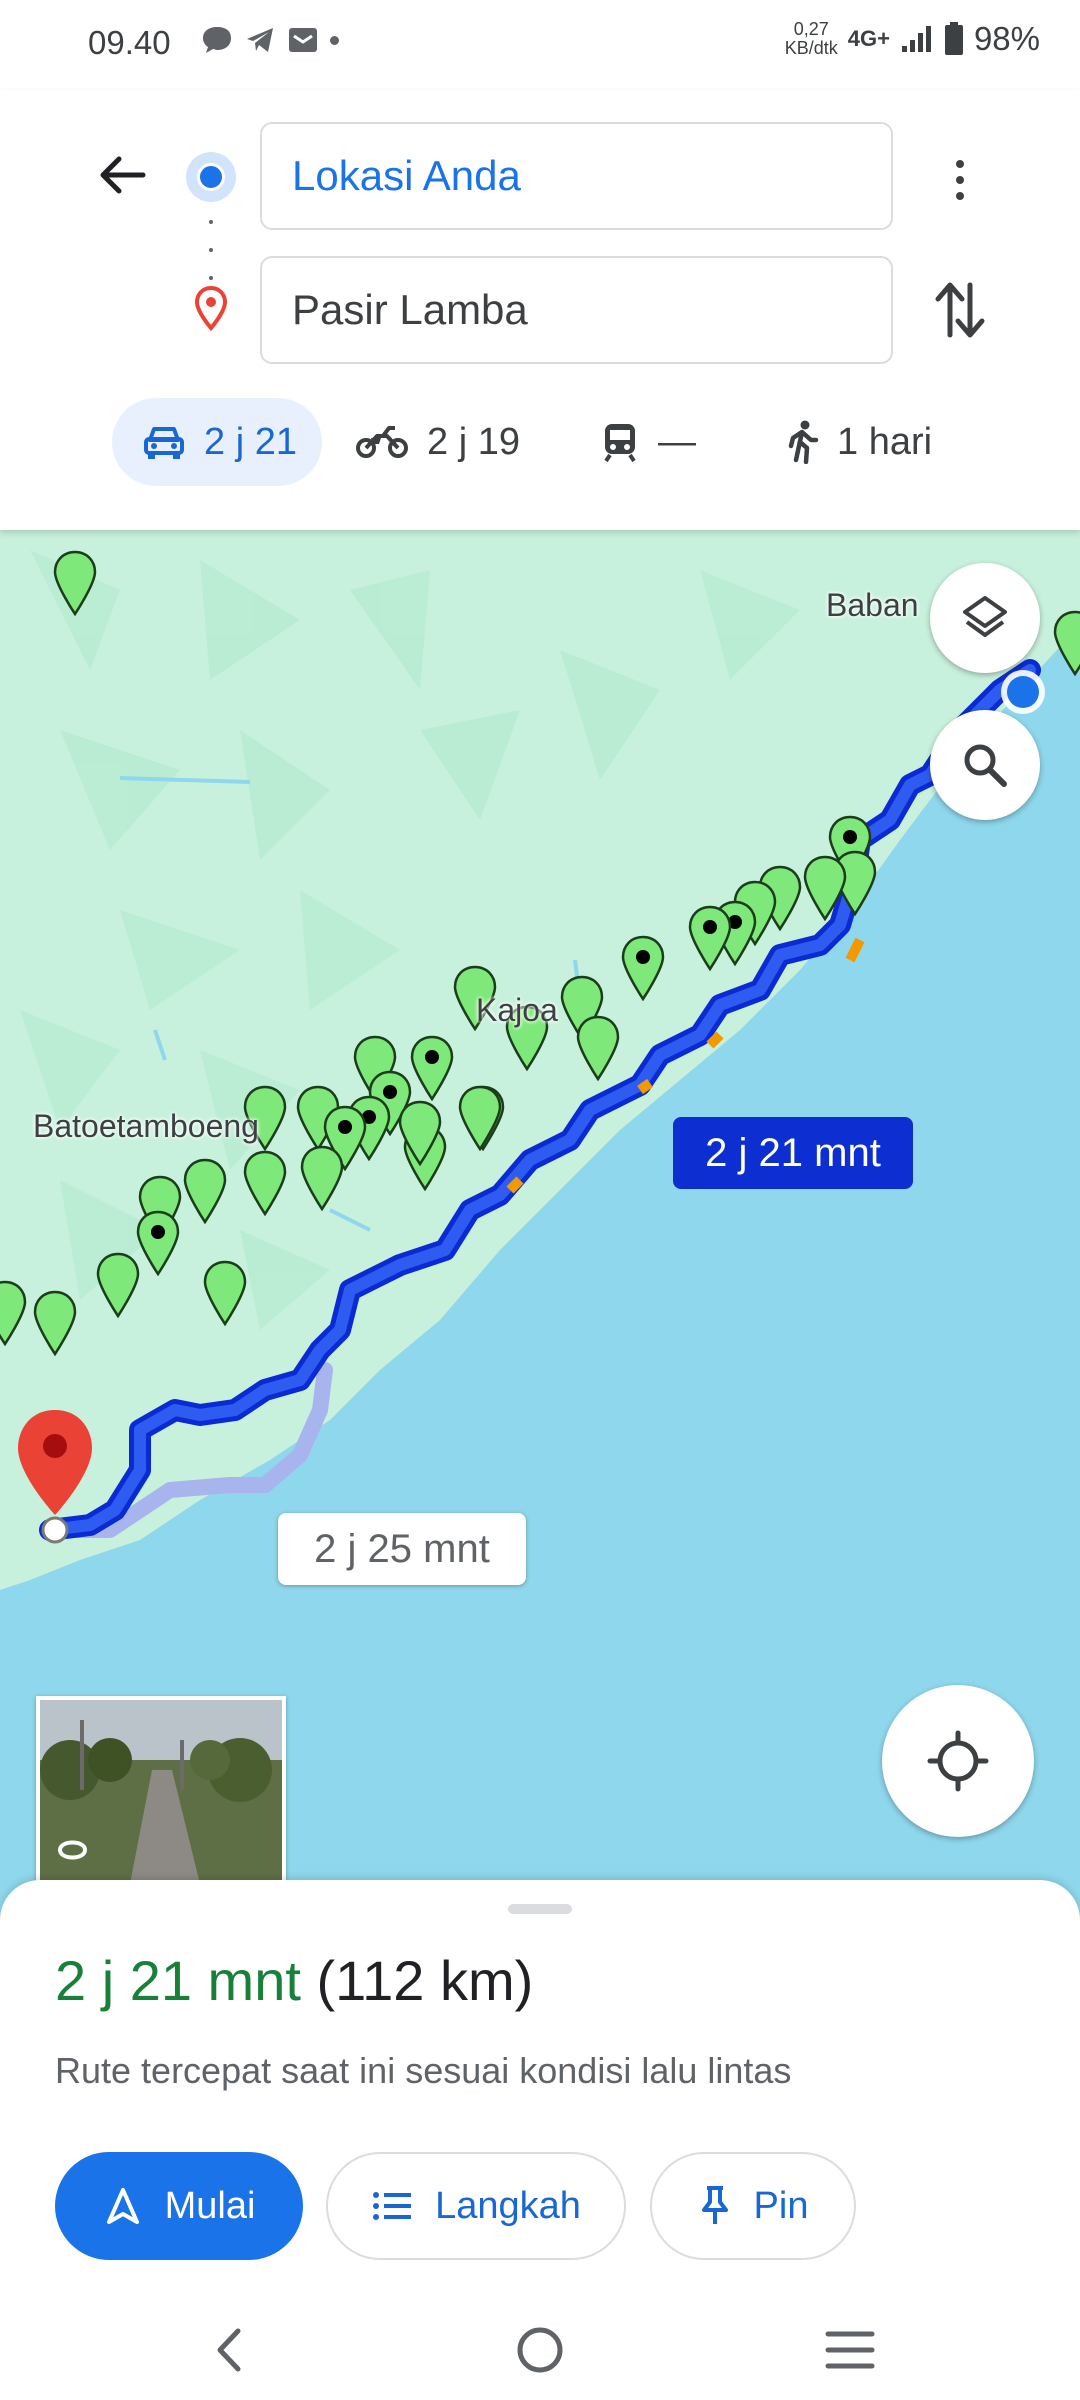 Image resolution: width=1080 pixels, height=2400 pixels. I want to click on street-view-thumbnail, so click(161, 1792).